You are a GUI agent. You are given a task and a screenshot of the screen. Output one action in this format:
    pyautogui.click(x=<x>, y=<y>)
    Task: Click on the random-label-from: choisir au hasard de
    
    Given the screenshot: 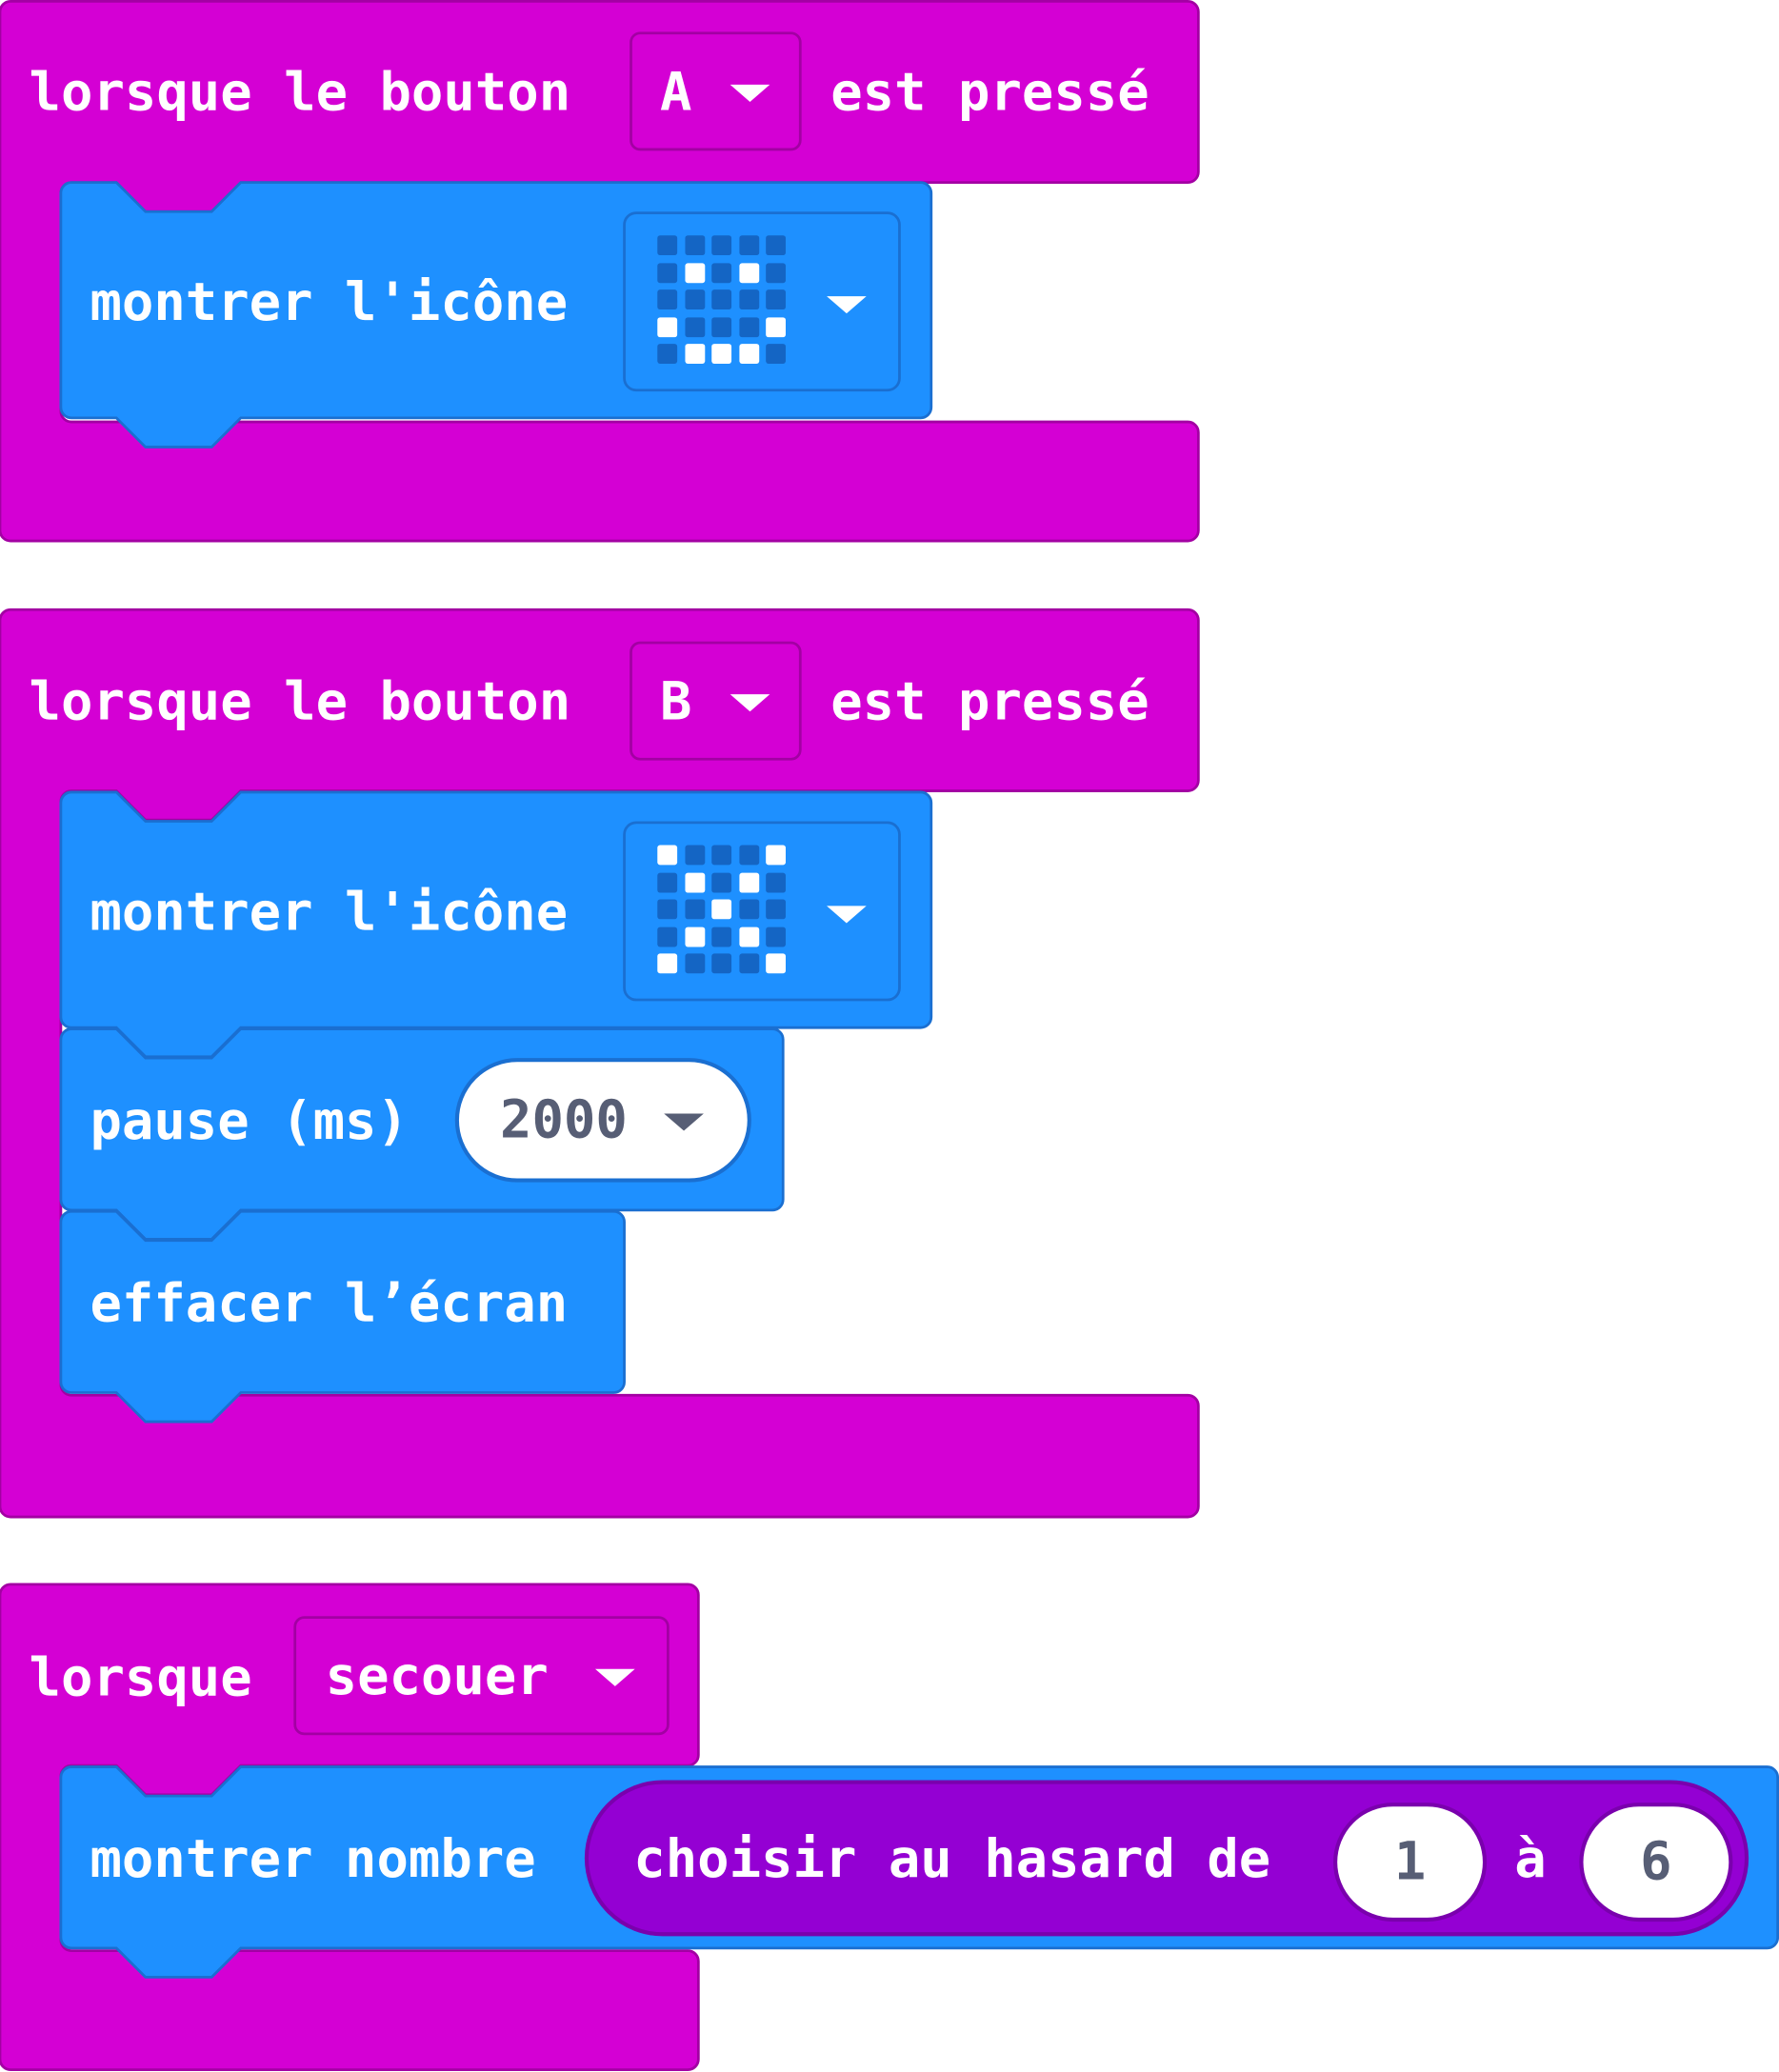 What is the action you would take?
    pyautogui.click(x=952, y=1859)
    